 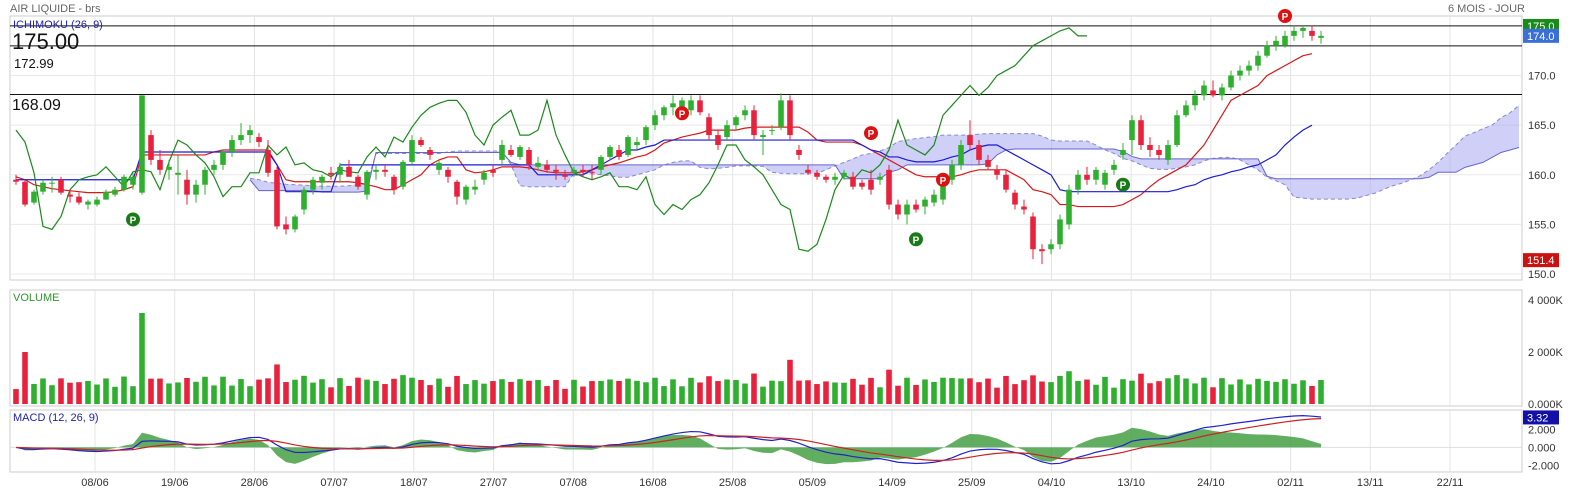 What do you see at coordinates (414, 483) in the screenshot?
I see `x-tick-label: 18/07` at bounding box center [414, 483].